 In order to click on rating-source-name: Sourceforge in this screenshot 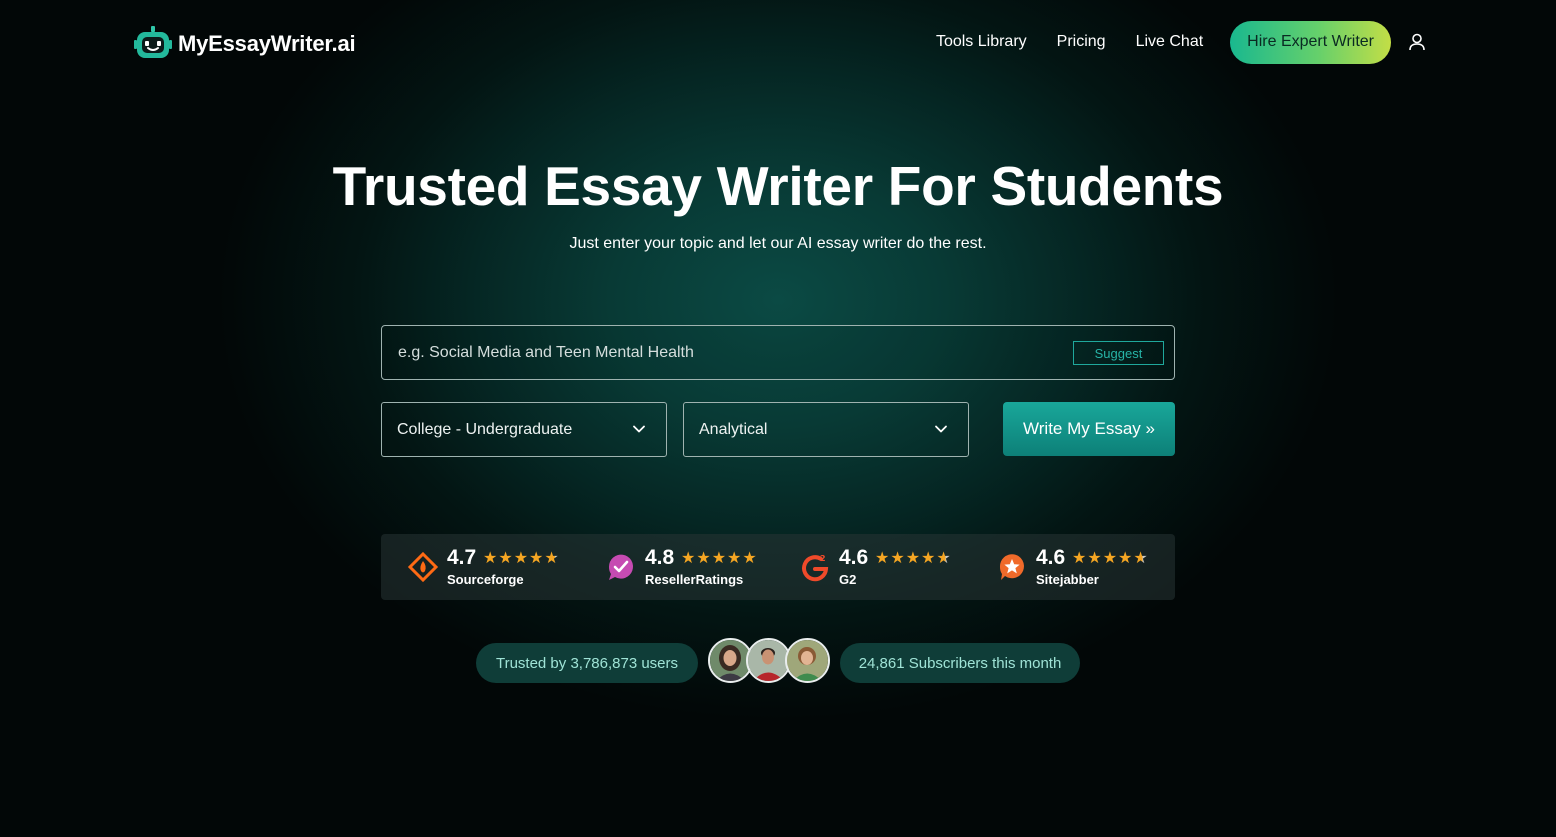, I will do `click(485, 579)`.